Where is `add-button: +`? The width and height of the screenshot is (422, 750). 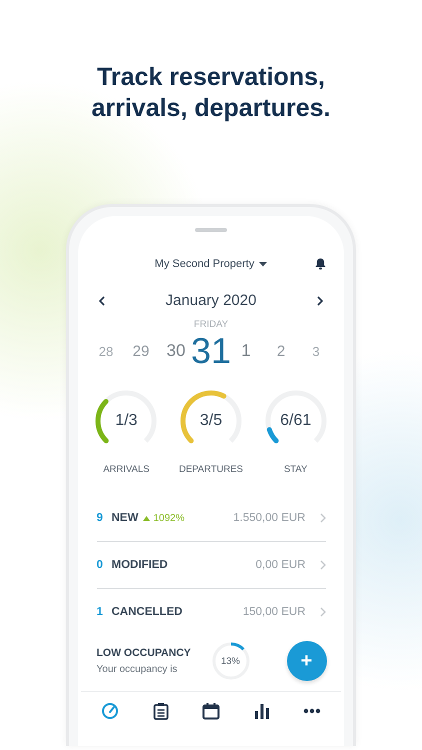 add-button: + is located at coordinates (306, 661).